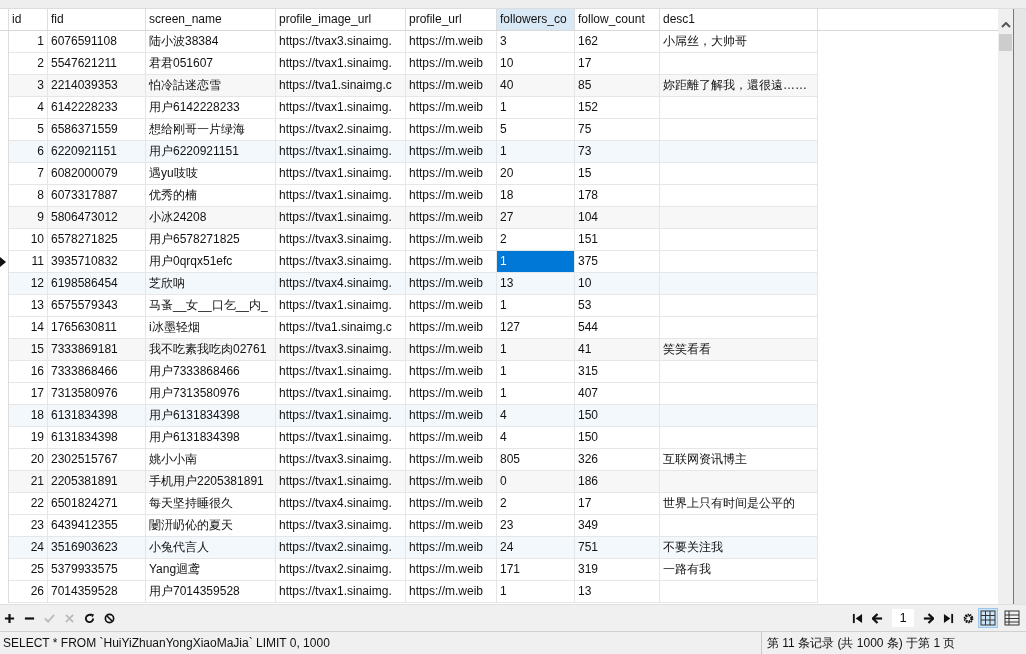  Describe the element at coordinates (211, 482) in the screenshot. I see `table-cell: 手机用户2205381891` at that location.